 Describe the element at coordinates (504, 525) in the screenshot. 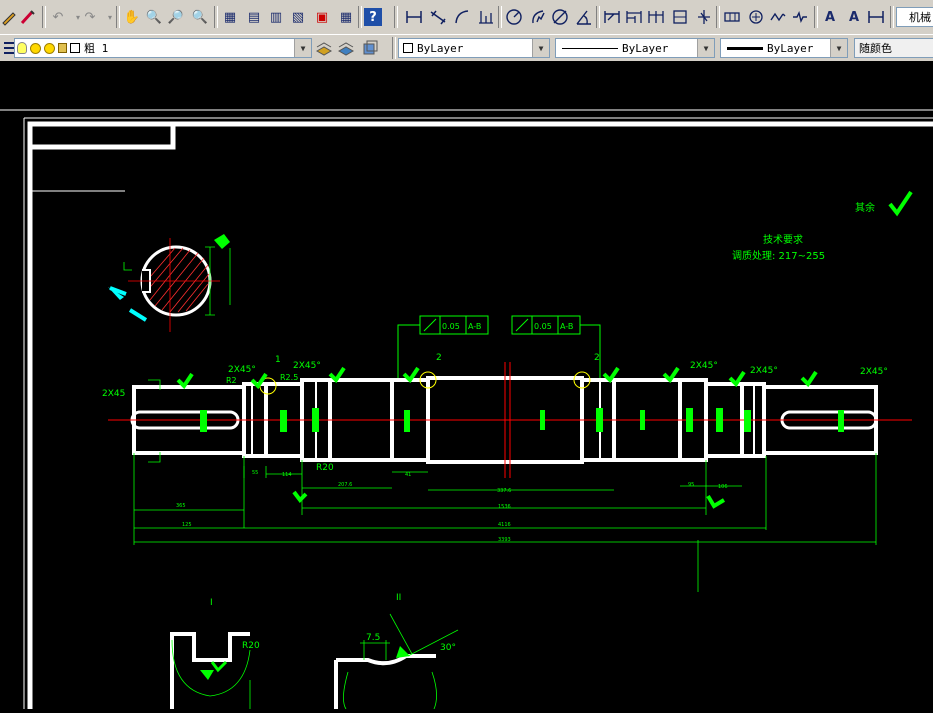

I see `dim-text: 4116` at that location.